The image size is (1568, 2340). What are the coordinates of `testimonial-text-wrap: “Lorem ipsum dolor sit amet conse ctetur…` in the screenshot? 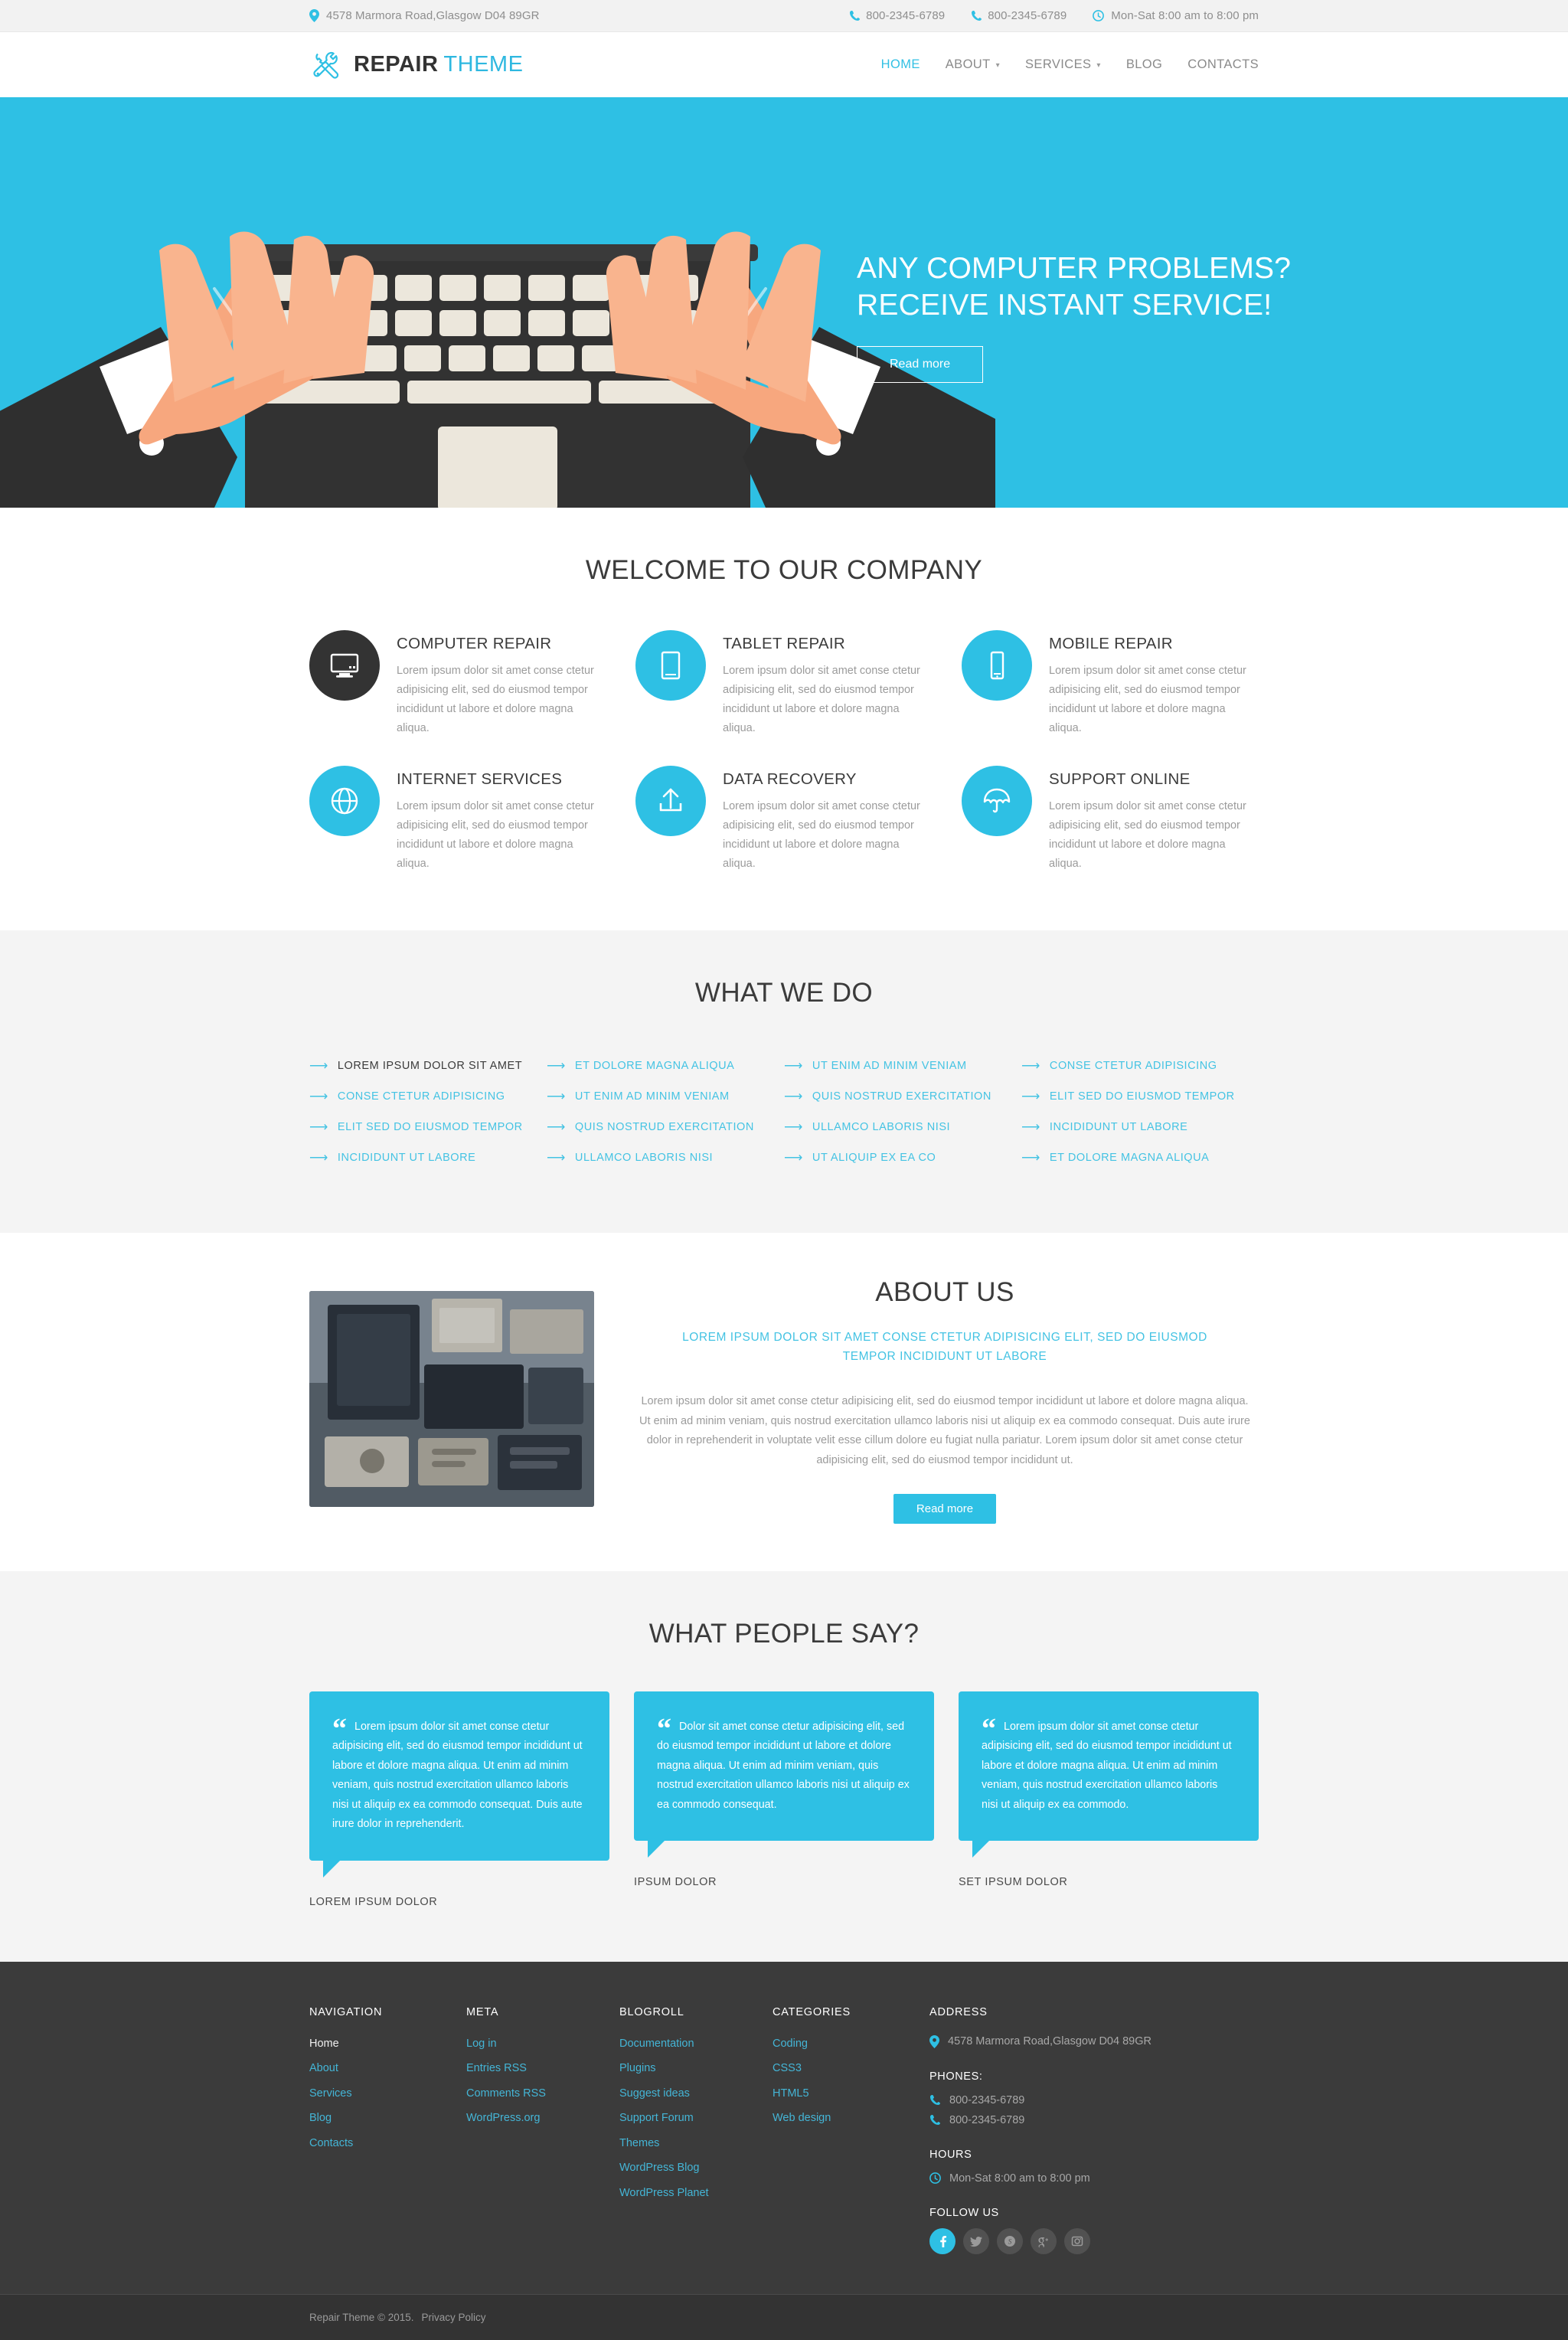 It's located at (1108, 1764).